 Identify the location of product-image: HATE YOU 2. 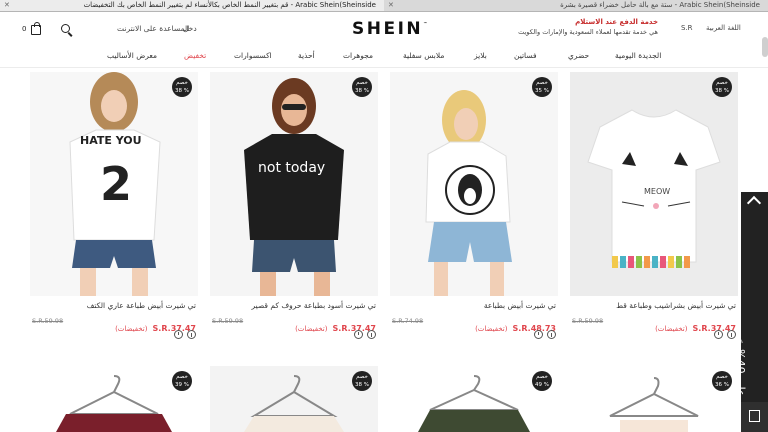
(114, 184).